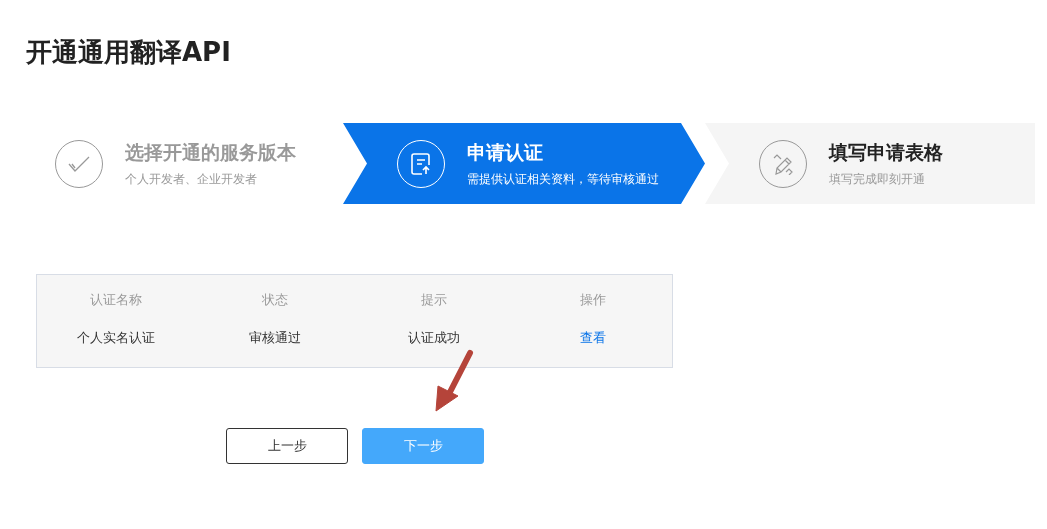 This screenshot has height=529, width=1047. I want to click on column-header: 认证名称, so click(116, 300).